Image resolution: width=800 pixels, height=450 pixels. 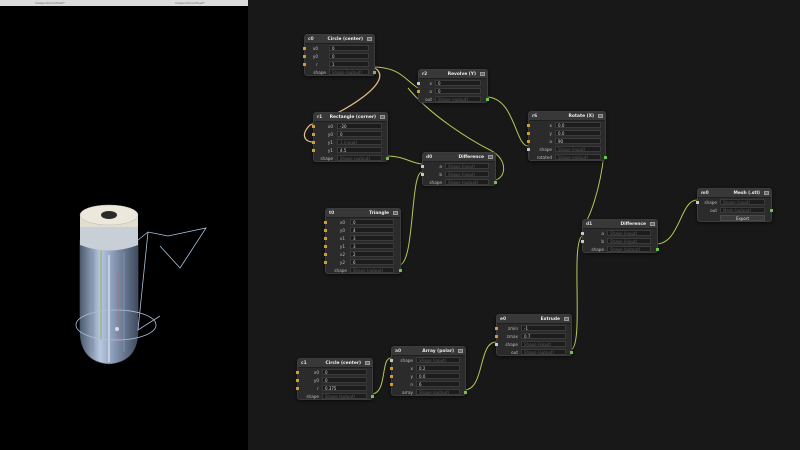 I want to click on node-r2: r2 Revolve (Y) x0 a0 out Shape (output), so click(x=453, y=86).